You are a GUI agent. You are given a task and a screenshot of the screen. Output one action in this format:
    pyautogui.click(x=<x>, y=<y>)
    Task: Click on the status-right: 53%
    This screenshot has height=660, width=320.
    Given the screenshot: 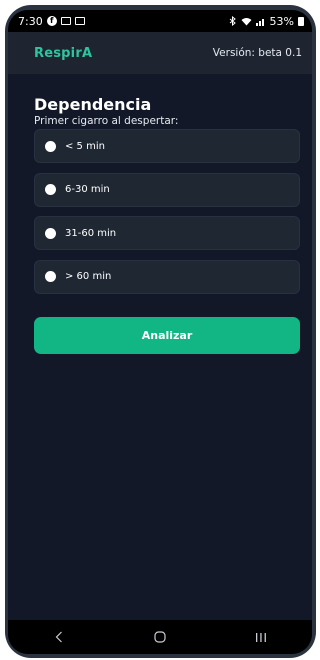 What is the action you would take?
    pyautogui.click(x=266, y=21)
    